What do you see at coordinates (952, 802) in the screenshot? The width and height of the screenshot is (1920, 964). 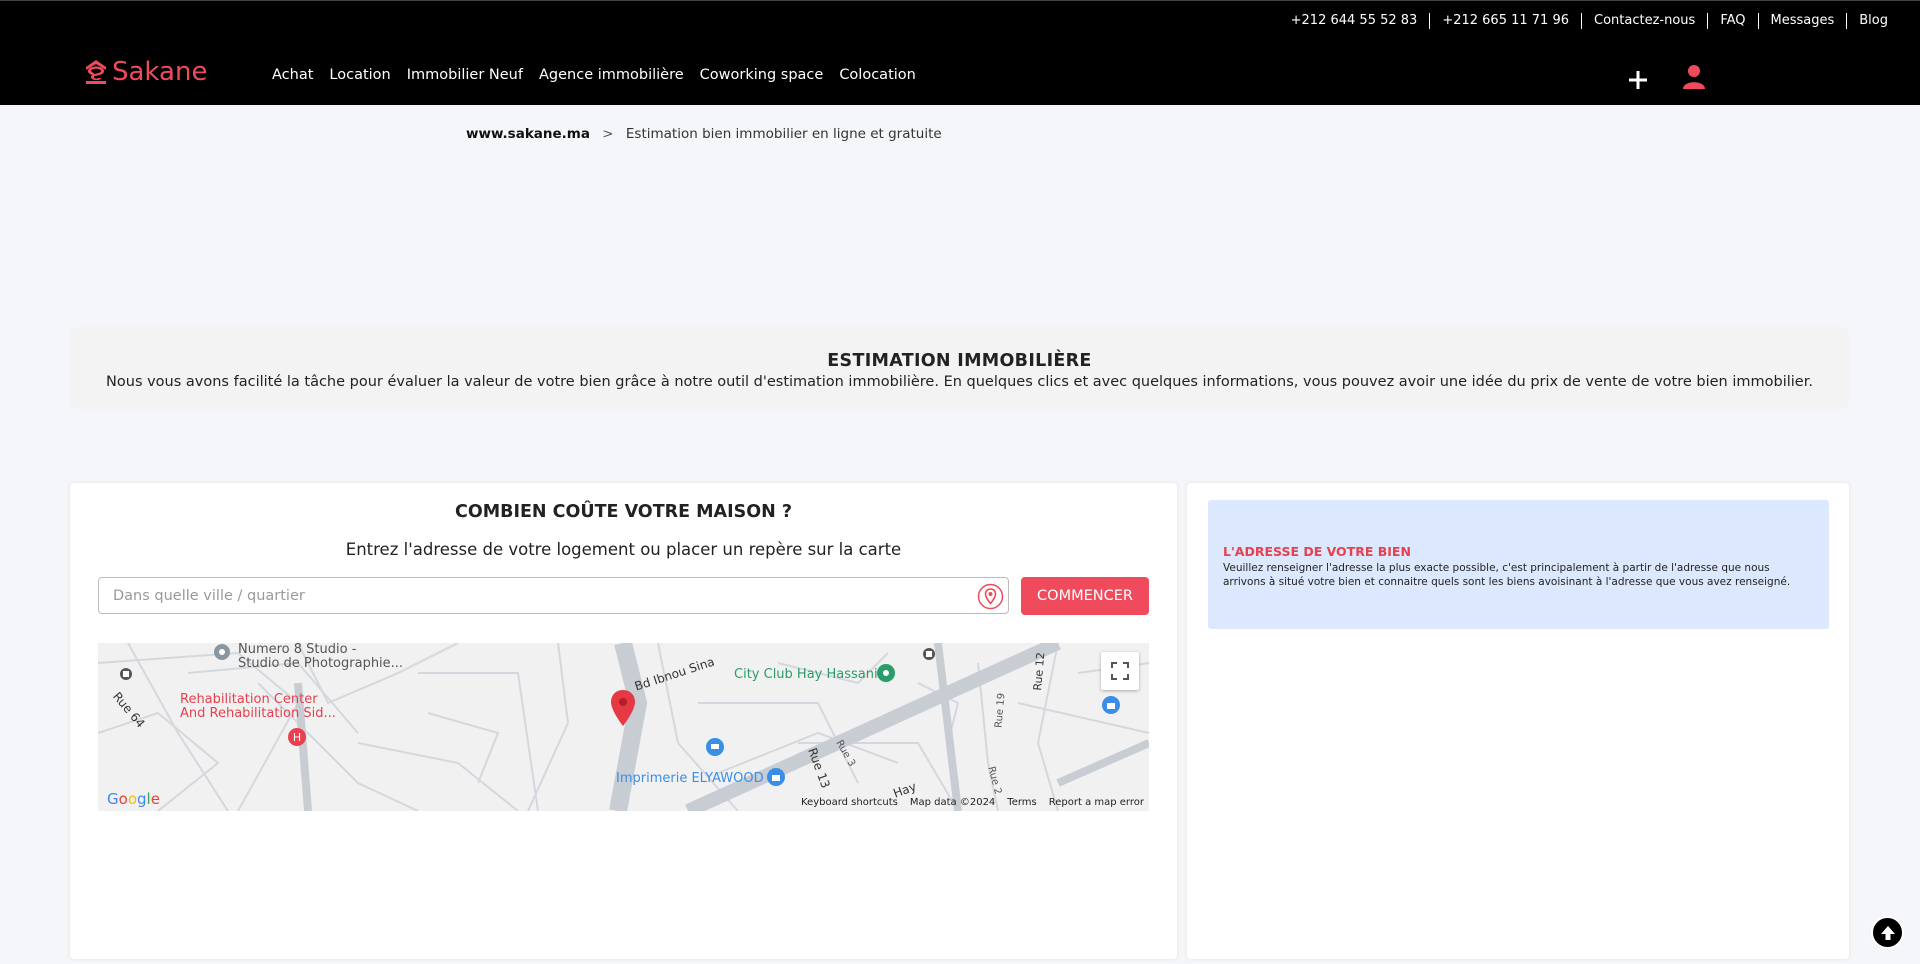 I see `map-data-text: Map data ©2024` at bounding box center [952, 802].